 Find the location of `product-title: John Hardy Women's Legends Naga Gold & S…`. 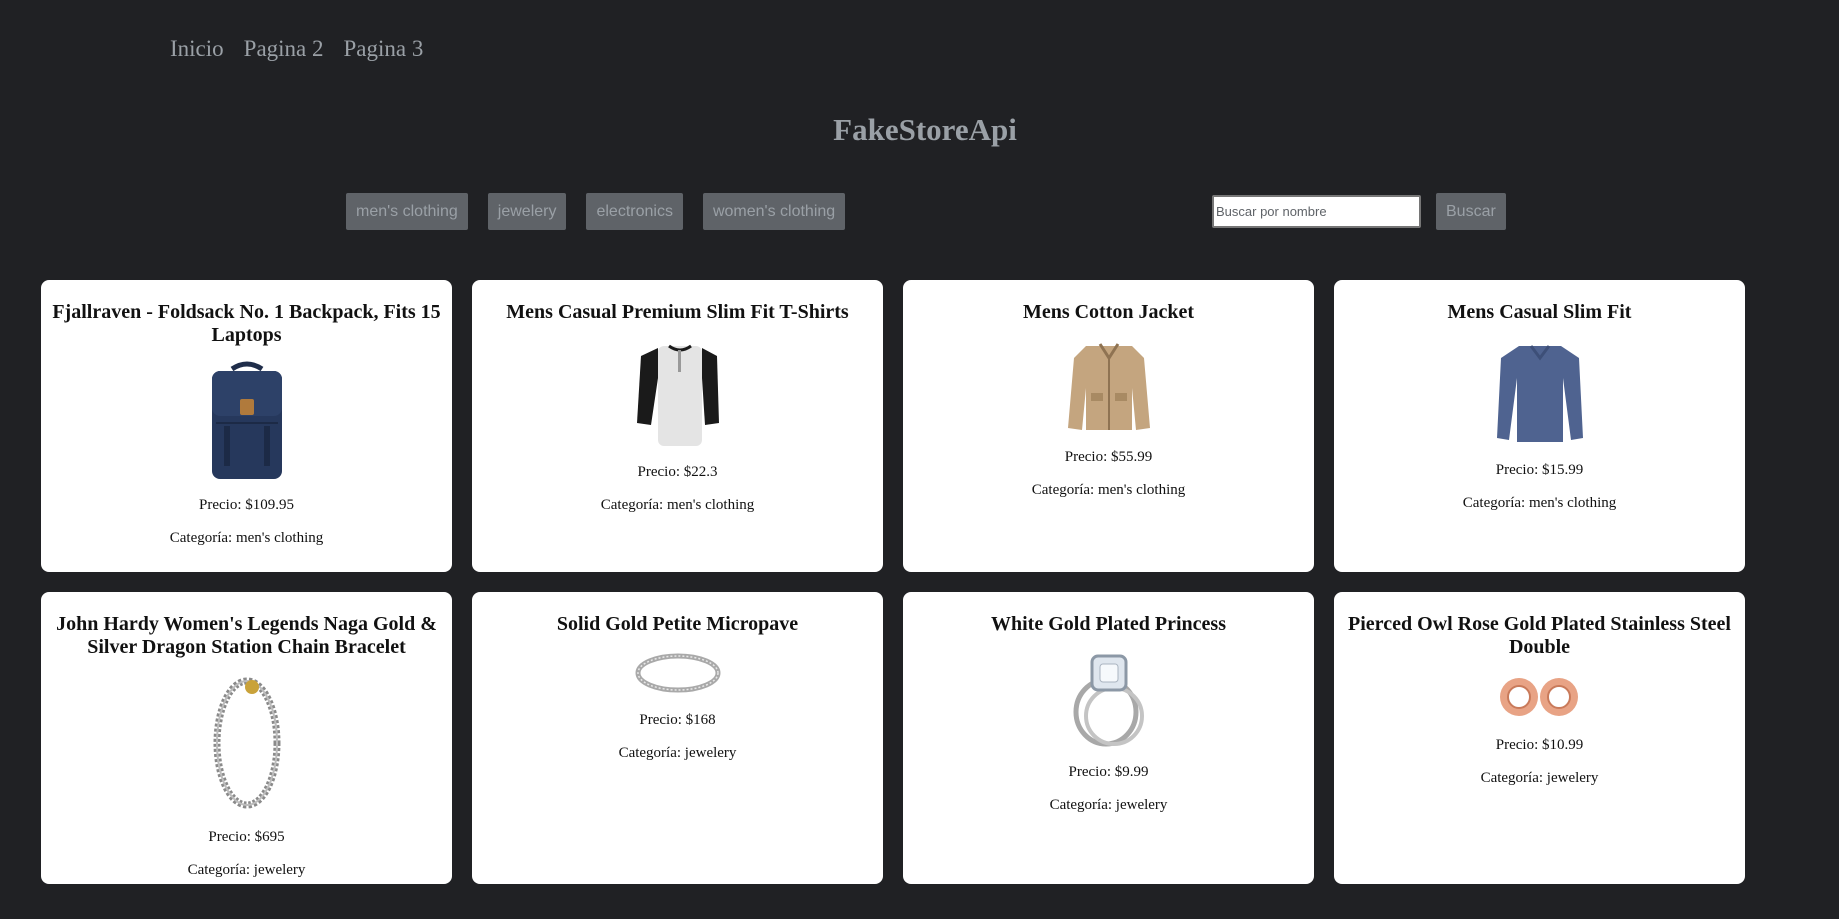

product-title: John Hardy Women's Legends Naga Gold & S… is located at coordinates (246, 635).